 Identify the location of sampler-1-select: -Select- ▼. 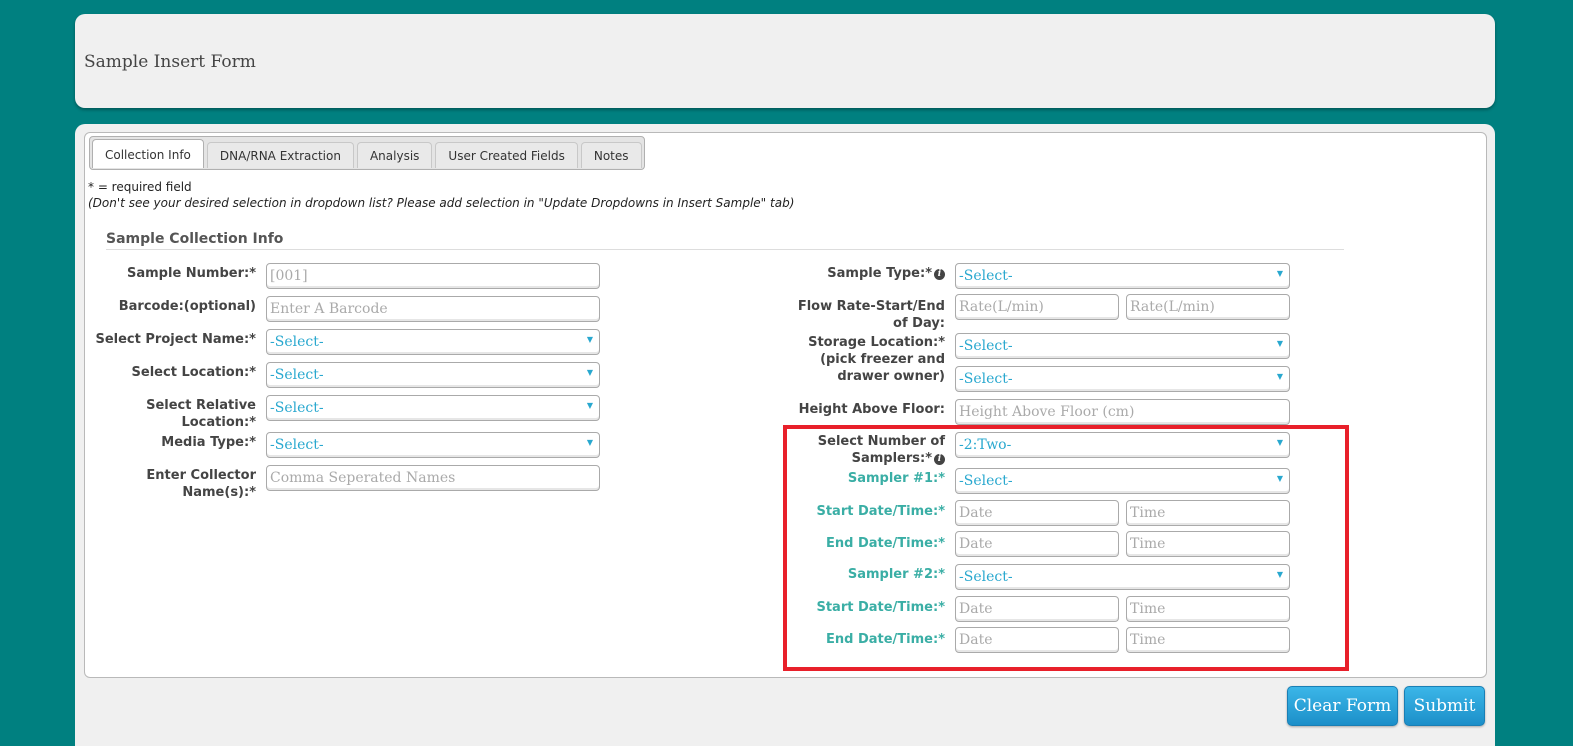
(1122, 481).